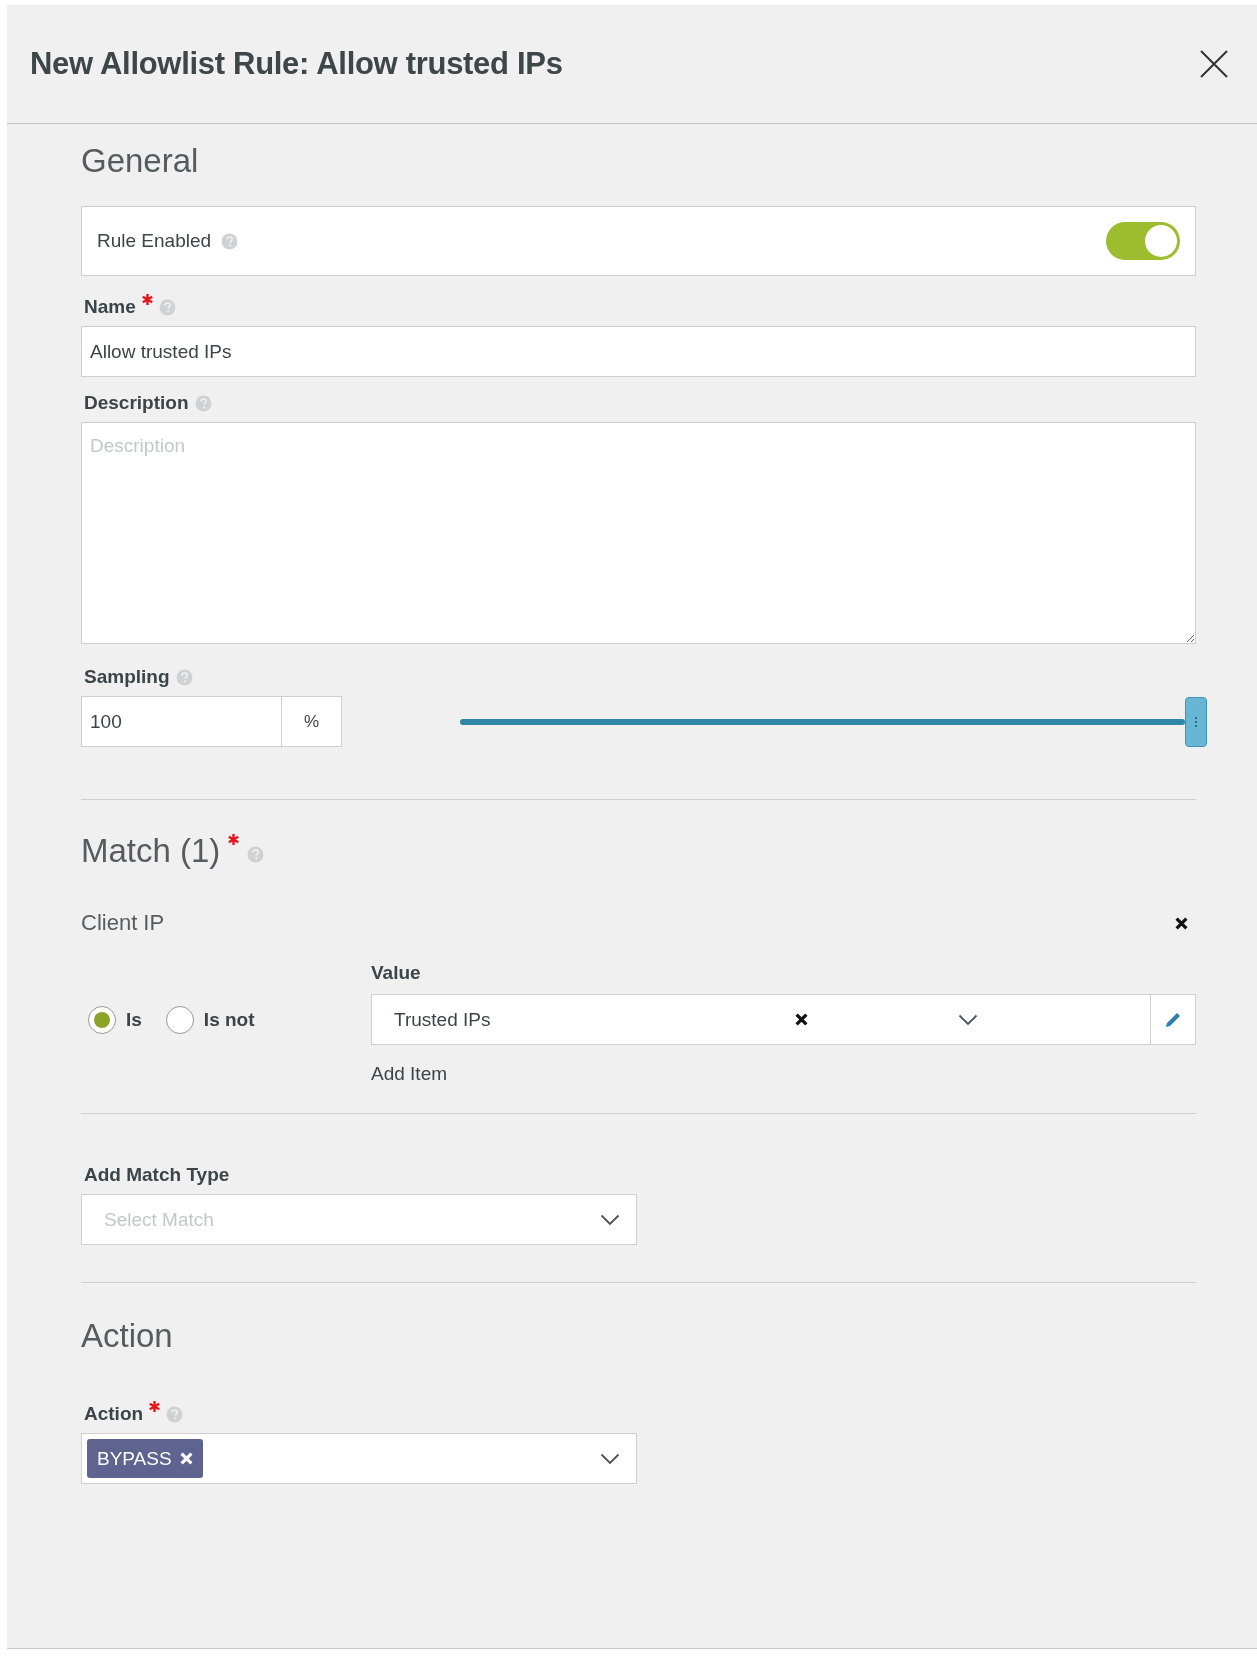 The width and height of the screenshot is (1257, 1659). Describe the element at coordinates (359, 1458) in the screenshot. I see `select-field: BYPASS` at that location.